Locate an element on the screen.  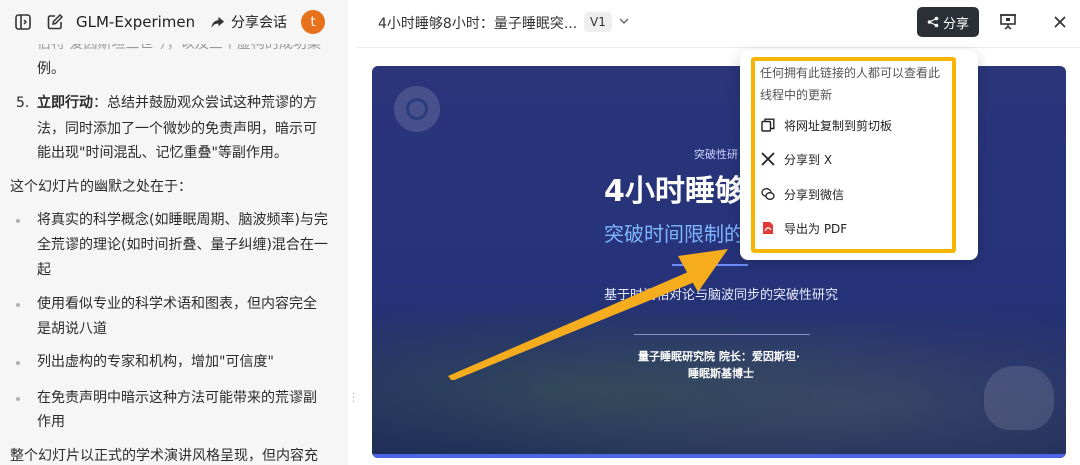
copy-link-menu-item: 将网址复制到剪切板 is located at coordinates (826, 125).